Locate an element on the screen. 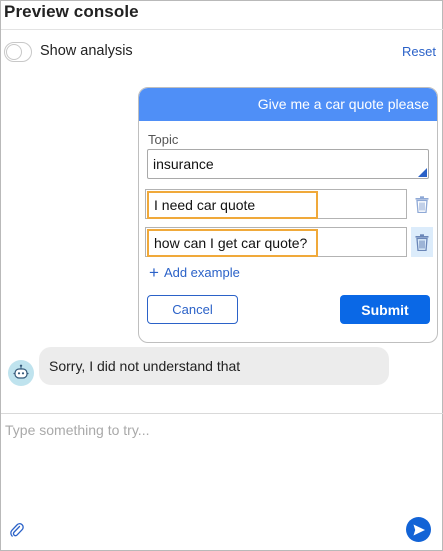 The height and width of the screenshot is (551, 443). panel-title: Preview console is located at coordinates (71, 11).